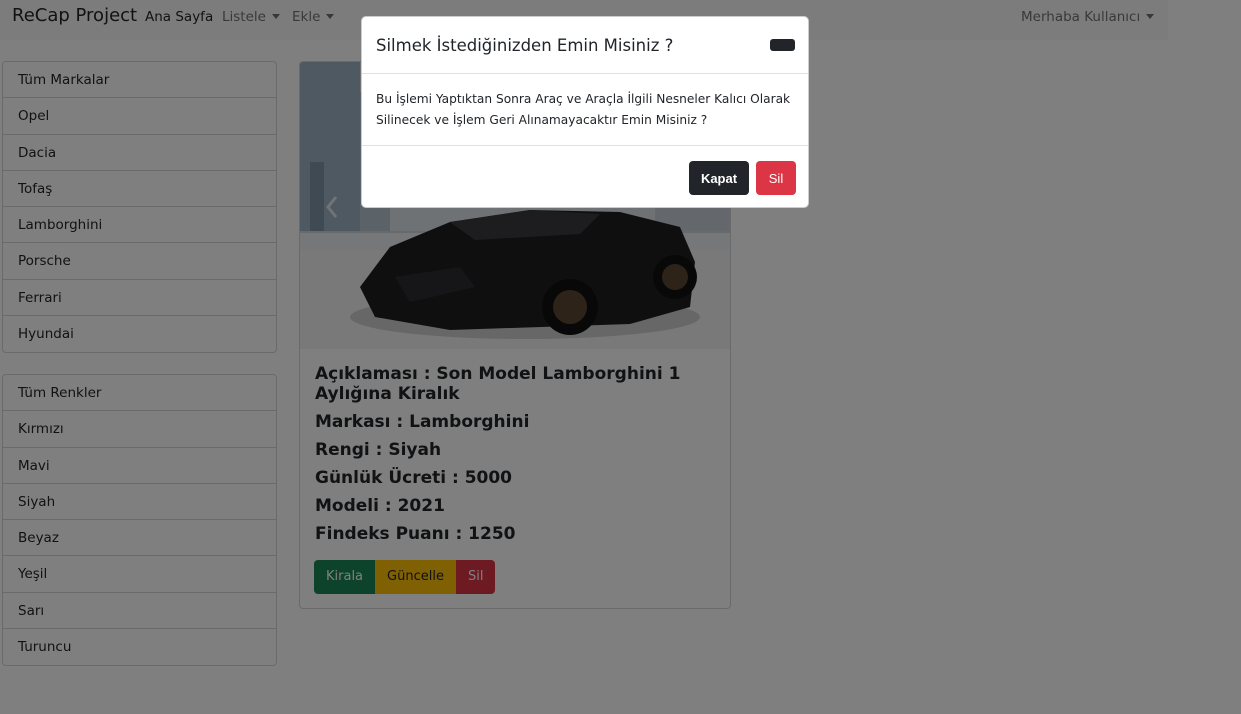  I want to click on modal-header: Silmek İstediğinizden Emin Misiniz ?, so click(585, 45).